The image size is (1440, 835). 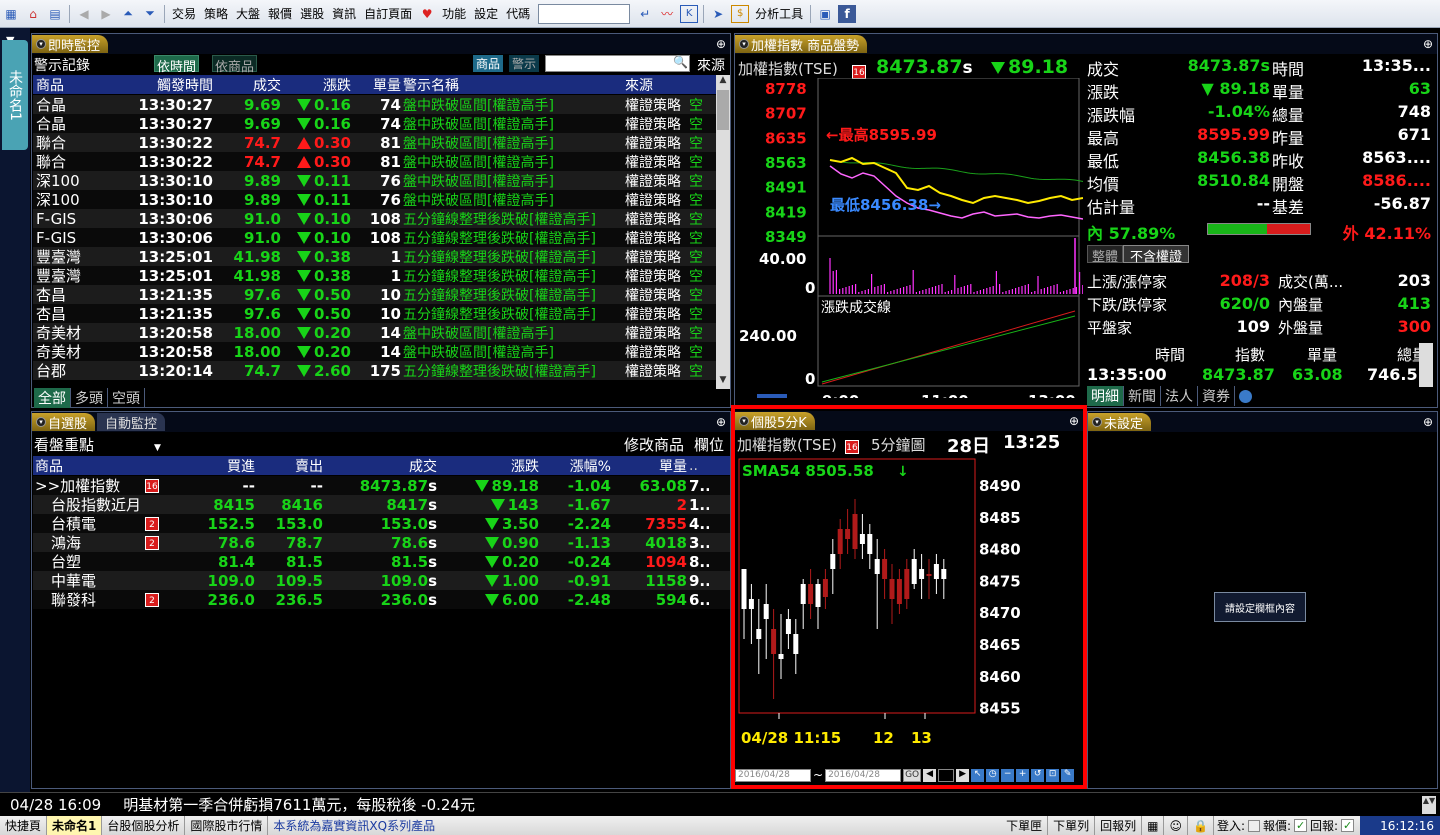 What do you see at coordinates (524, 63) in the screenshot?
I see `seg-alert-button: 警示` at bounding box center [524, 63].